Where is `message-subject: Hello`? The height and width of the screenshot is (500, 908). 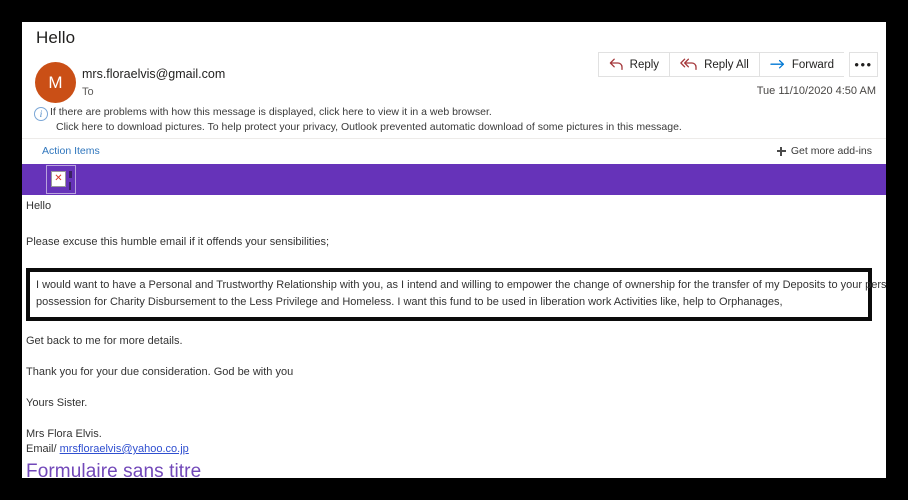 message-subject: Hello is located at coordinates (56, 37).